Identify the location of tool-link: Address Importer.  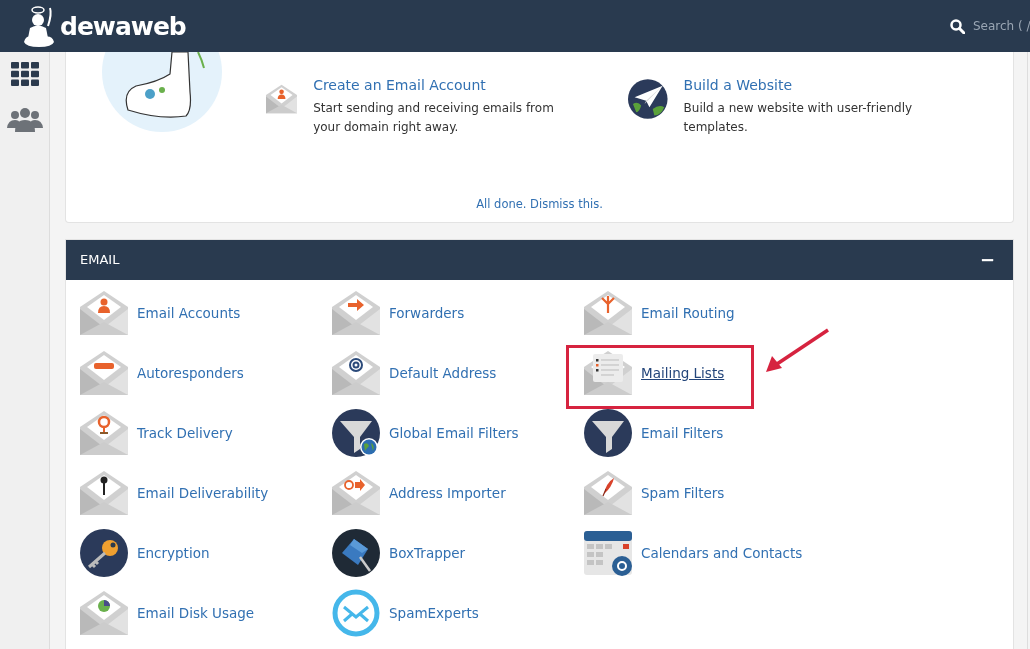
(447, 493).